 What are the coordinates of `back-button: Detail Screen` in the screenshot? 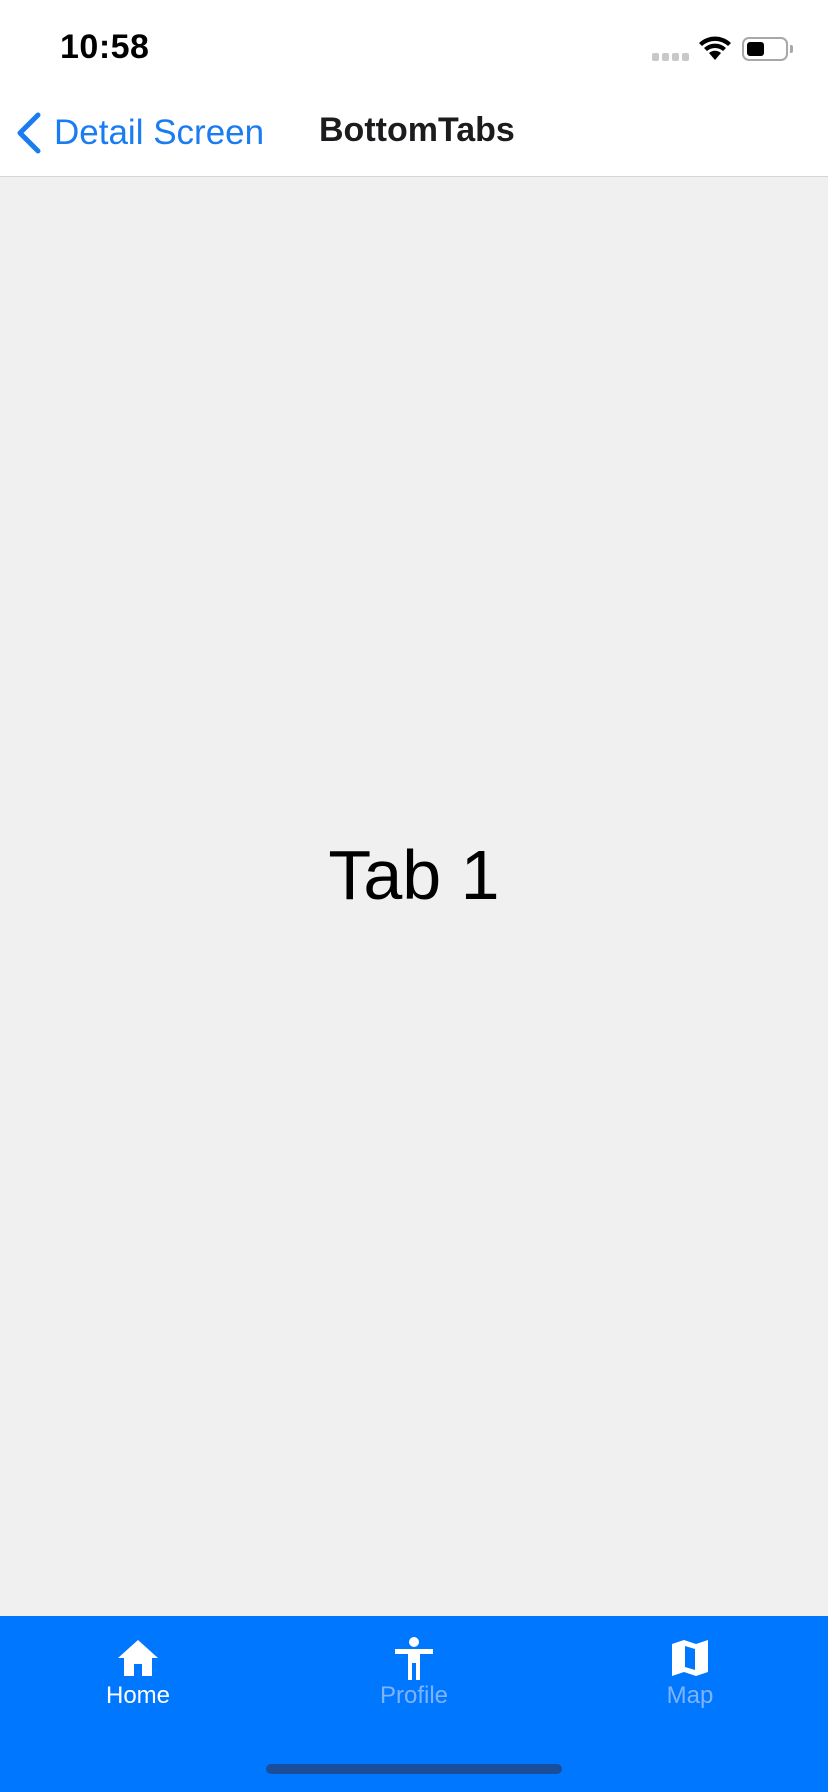 It's located at (139, 133).